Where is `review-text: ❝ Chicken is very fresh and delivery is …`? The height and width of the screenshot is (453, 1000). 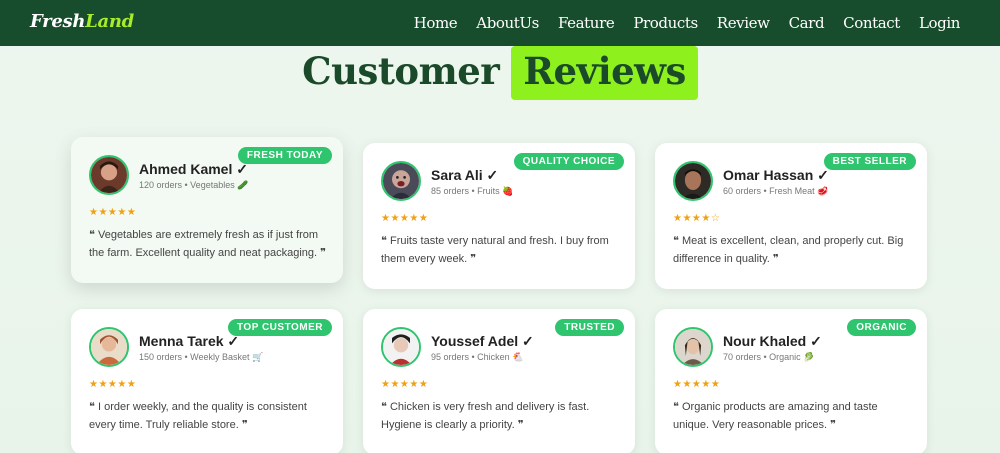
review-text: ❝ Chicken is very fresh and delivery is … is located at coordinates (485, 416).